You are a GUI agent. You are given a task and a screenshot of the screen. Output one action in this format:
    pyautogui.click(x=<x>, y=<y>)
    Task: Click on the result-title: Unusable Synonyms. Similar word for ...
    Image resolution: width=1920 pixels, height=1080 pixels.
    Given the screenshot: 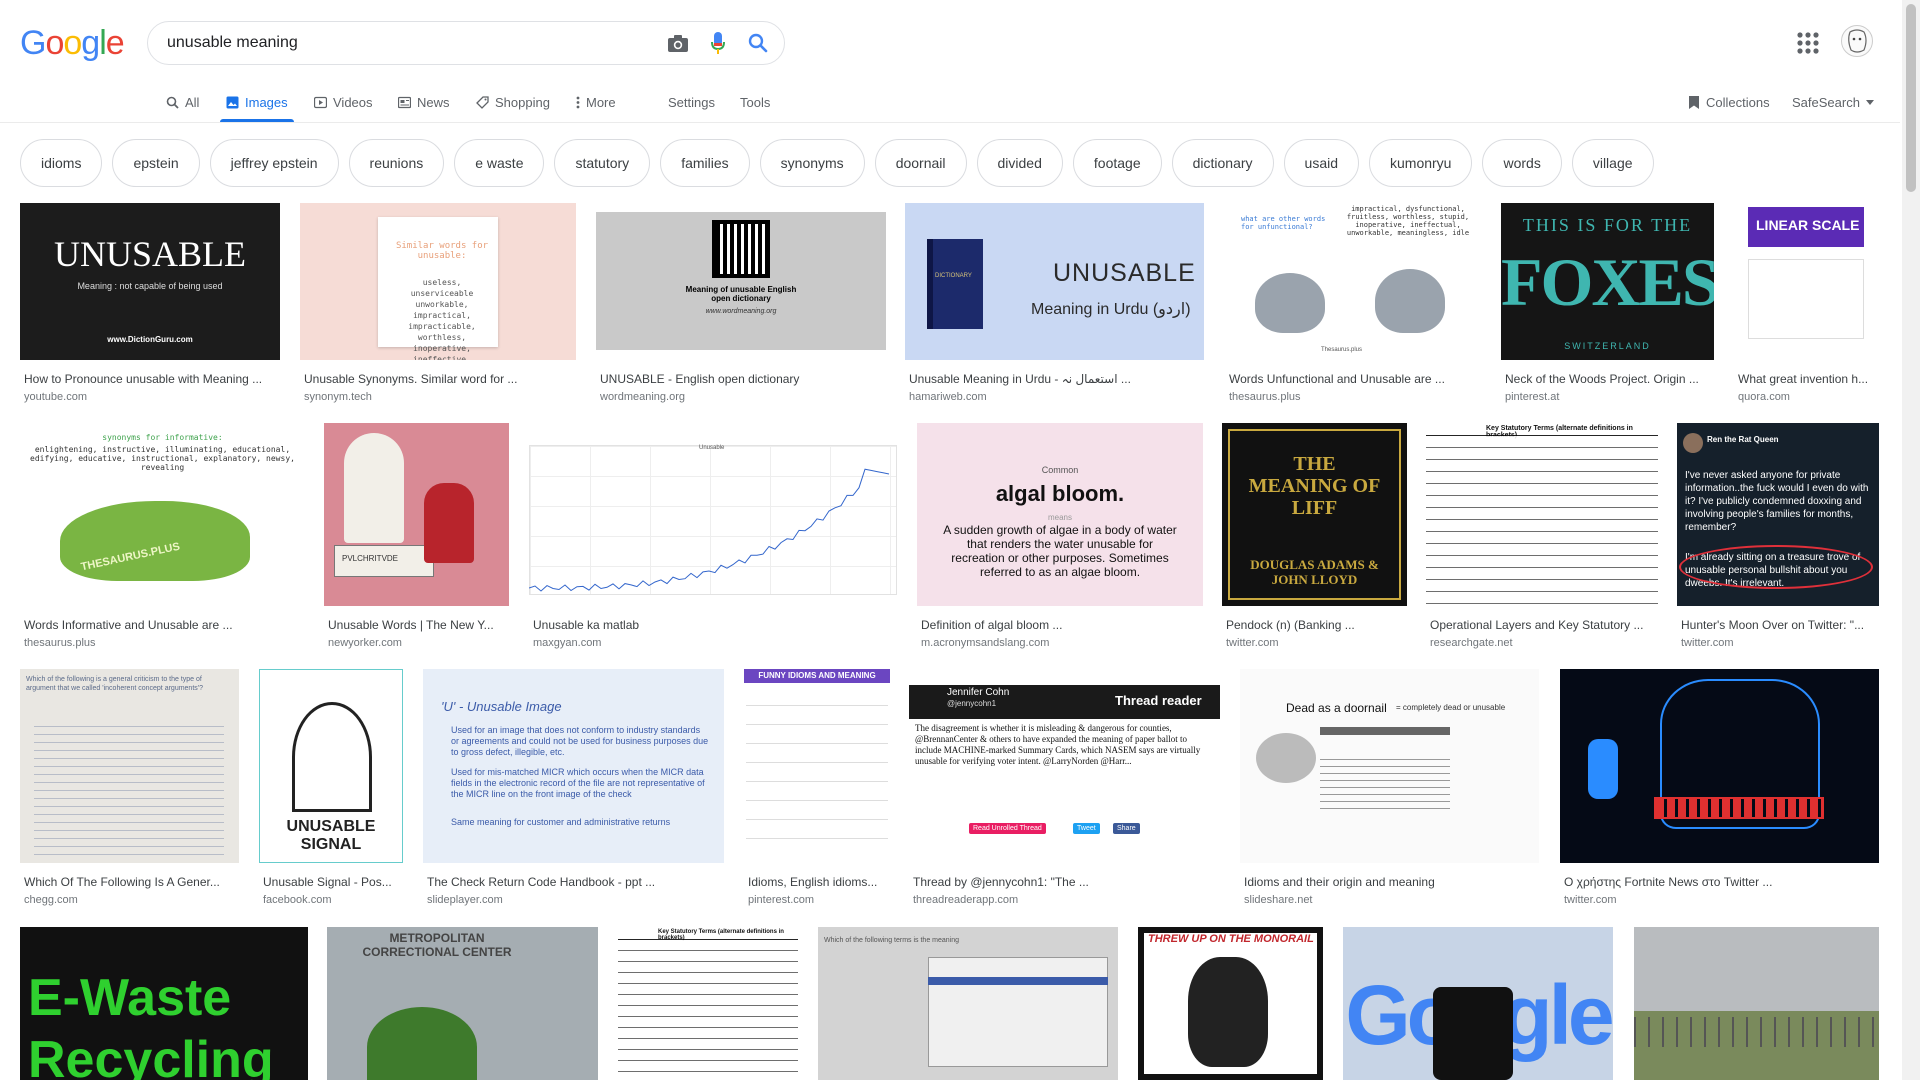 What is the action you would take?
    pyautogui.click(x=440, y=379)
    